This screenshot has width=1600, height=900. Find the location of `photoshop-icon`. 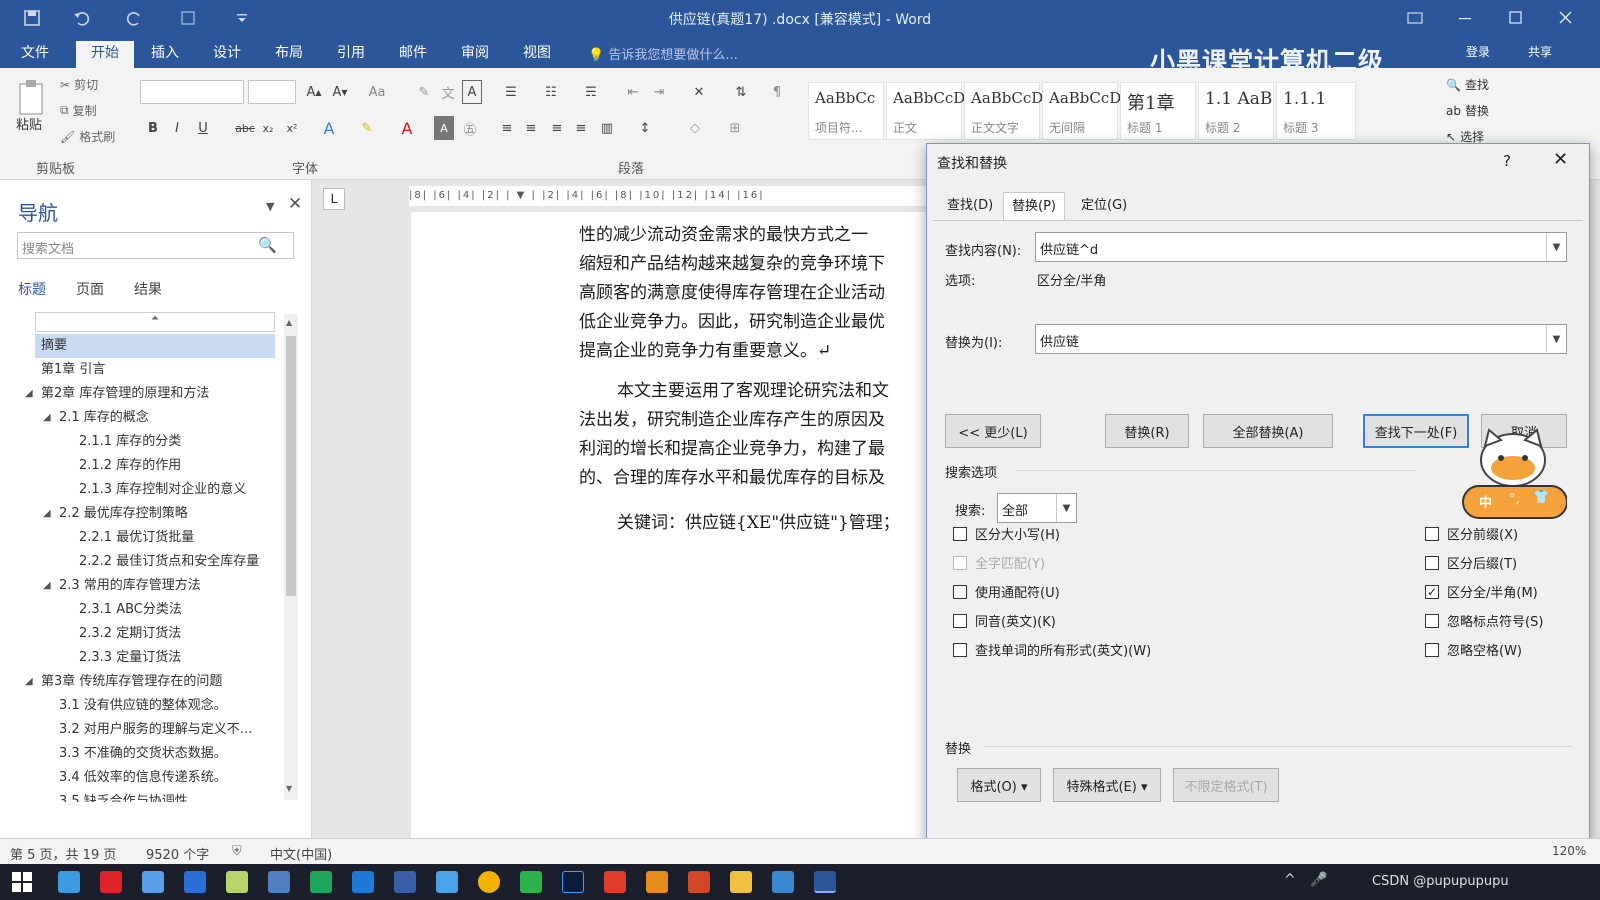

photoshop-icon is located at coordinates (573, 882).